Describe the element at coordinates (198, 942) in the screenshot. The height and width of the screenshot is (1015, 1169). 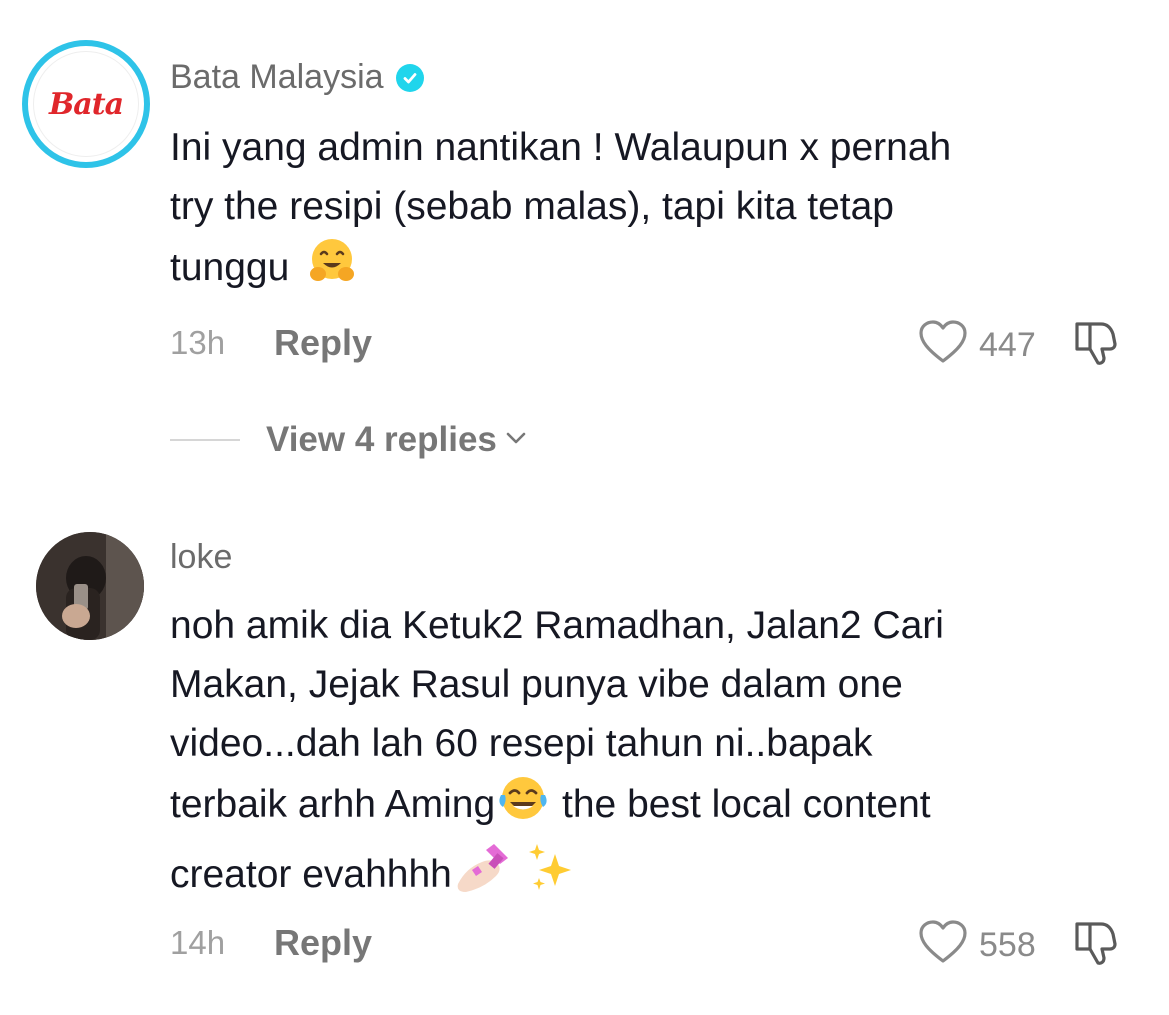
I see `comment-time: 14h` at that location.